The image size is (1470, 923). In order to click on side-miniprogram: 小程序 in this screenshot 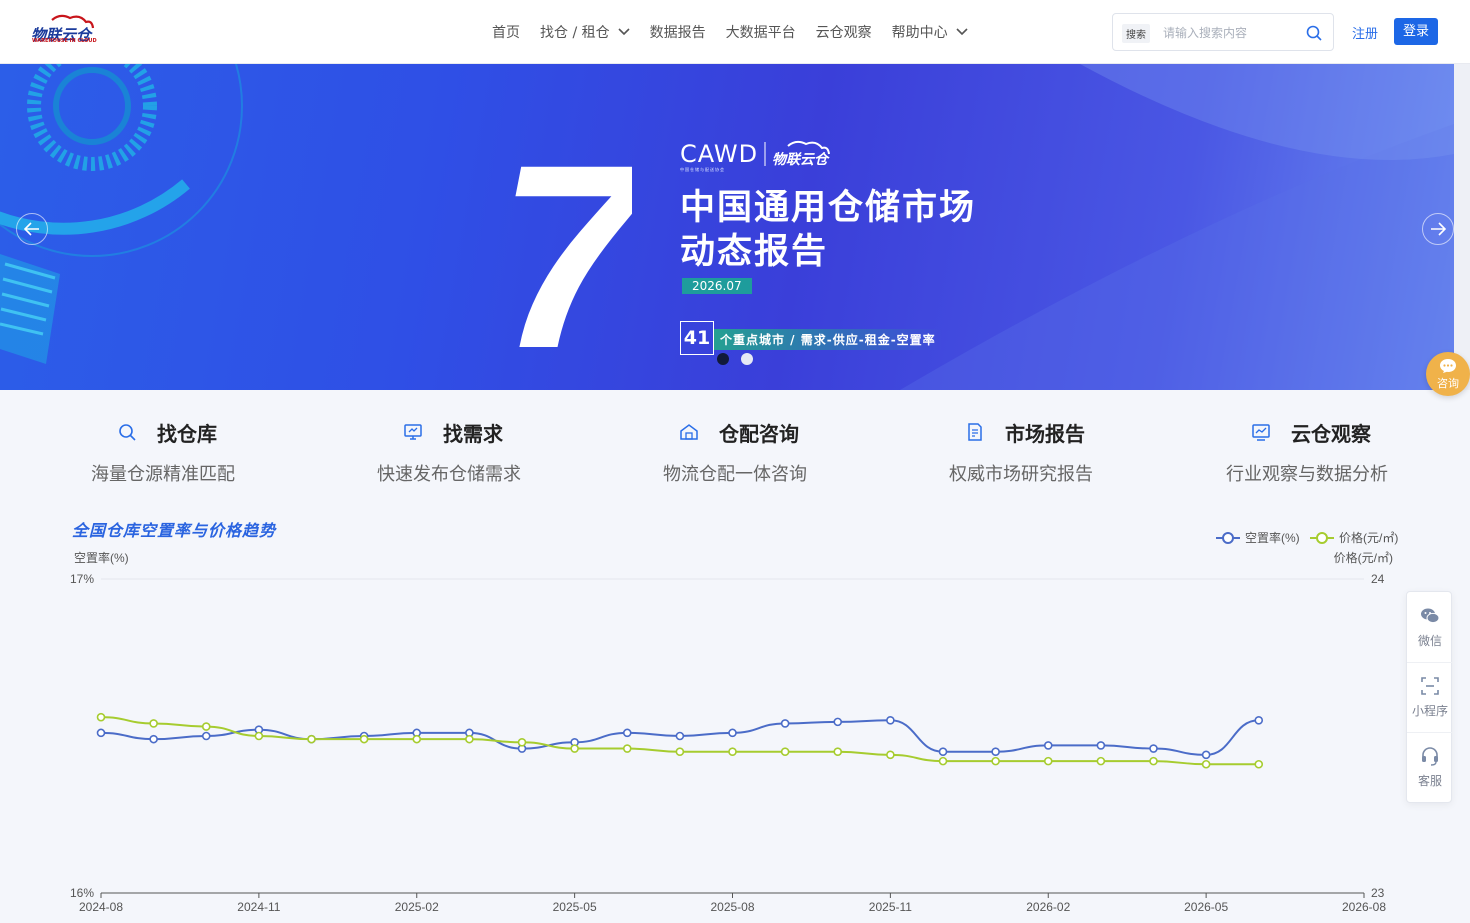, I will do `click(1430, 697)`.